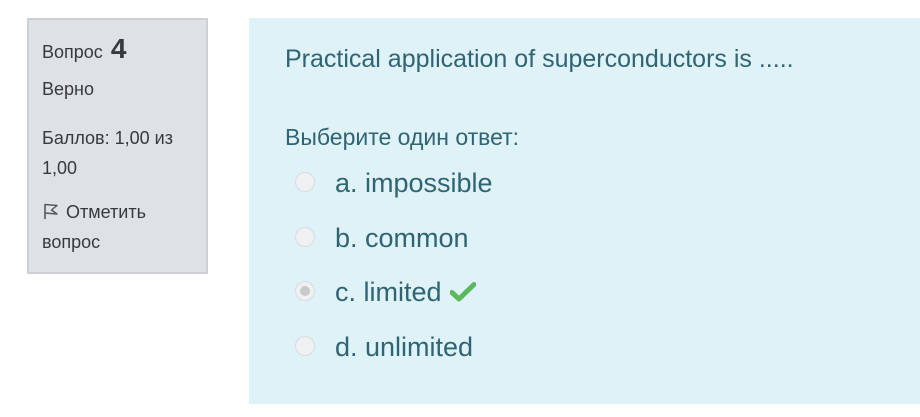 Image resolution: width=920 pixels, height=417 pixels. Describe the element at coordinates (72, 52) in the screenshot. I see `question-label: Вопрос` at that location.